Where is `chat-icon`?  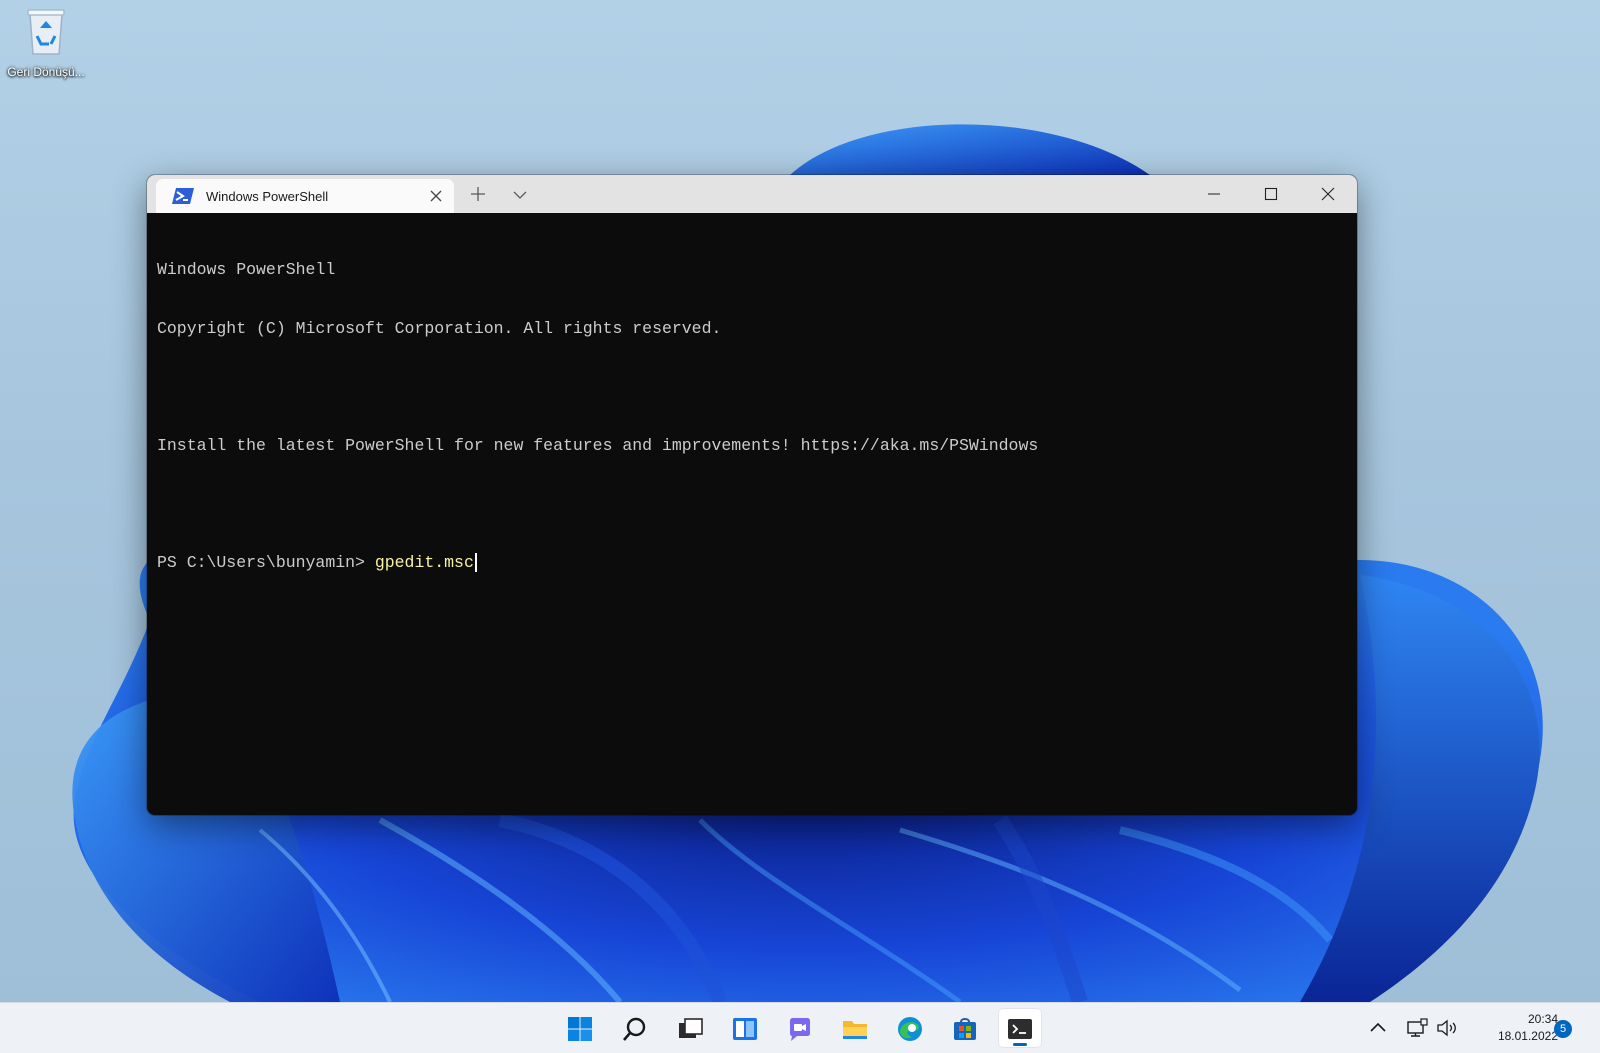
chat-icon is located at coordinates (800, 1029).